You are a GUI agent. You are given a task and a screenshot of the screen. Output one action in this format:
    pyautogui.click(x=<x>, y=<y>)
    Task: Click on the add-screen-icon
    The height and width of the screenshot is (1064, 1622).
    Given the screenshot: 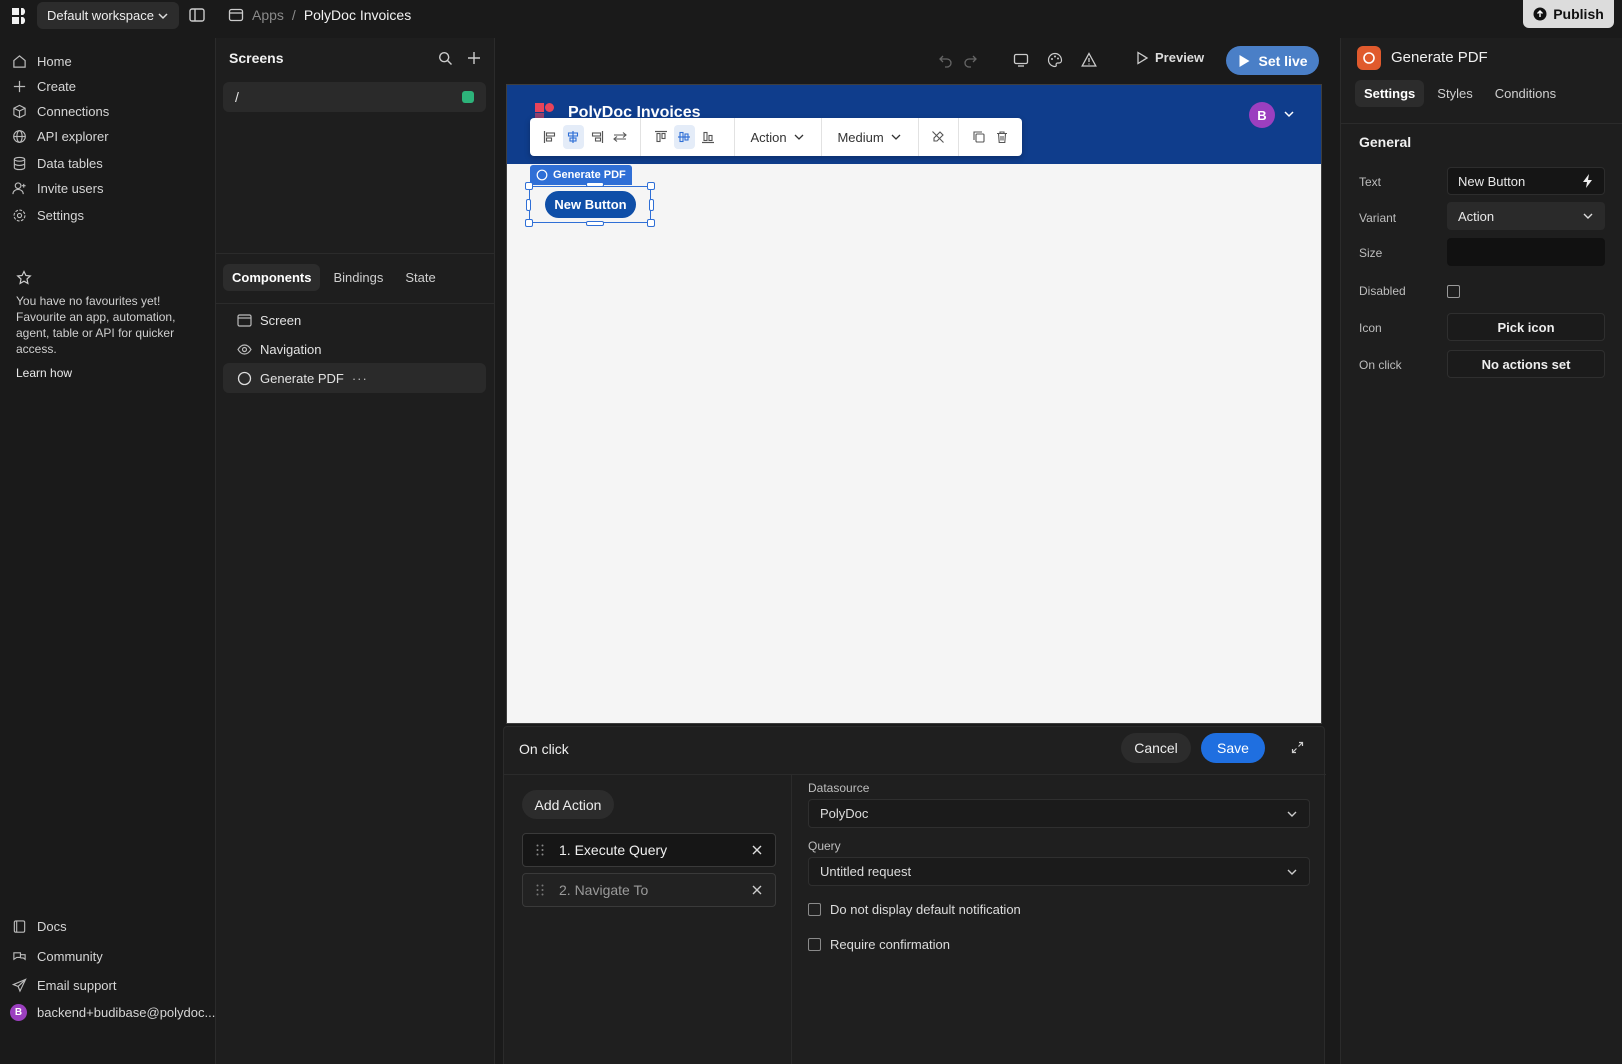 What is the action you would take?
    pyautogui.click(x=474, y=58)
    